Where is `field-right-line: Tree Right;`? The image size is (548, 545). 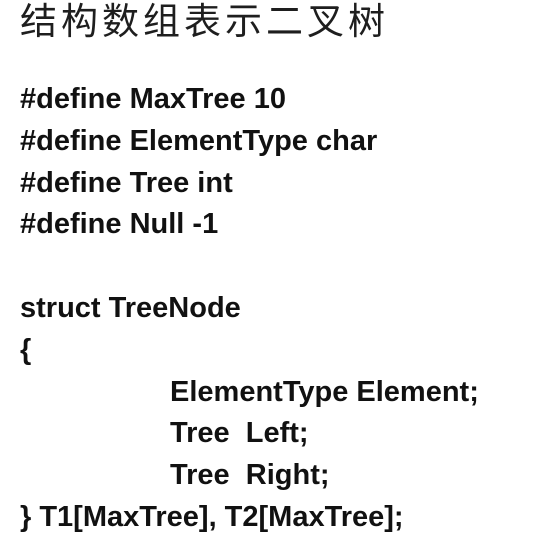 field-right-line: Tree Right; is located at coordinates (250, 475).